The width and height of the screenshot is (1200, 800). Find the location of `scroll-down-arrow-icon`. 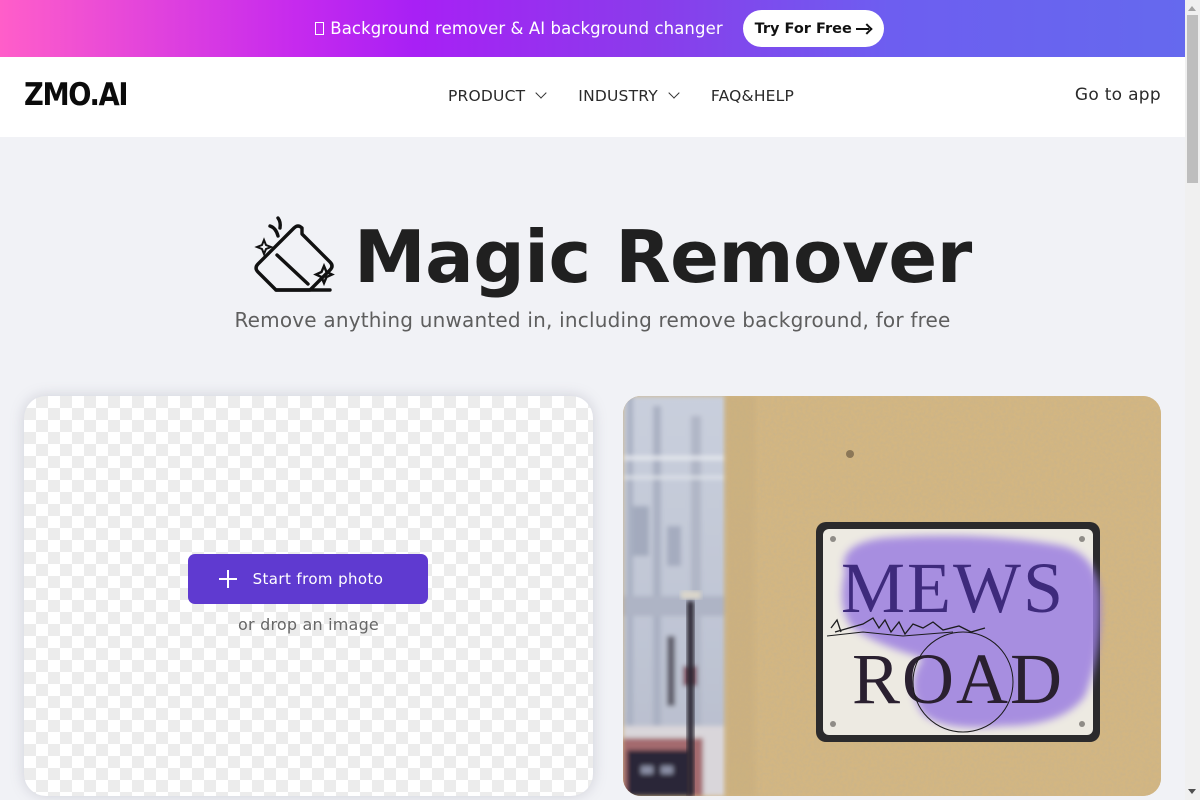

scroll-down-arrow-icon is located at coordinates (1192, 791).